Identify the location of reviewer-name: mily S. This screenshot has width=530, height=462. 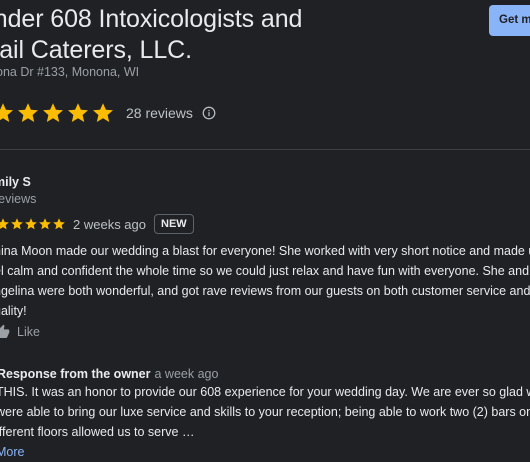
(15, 182).